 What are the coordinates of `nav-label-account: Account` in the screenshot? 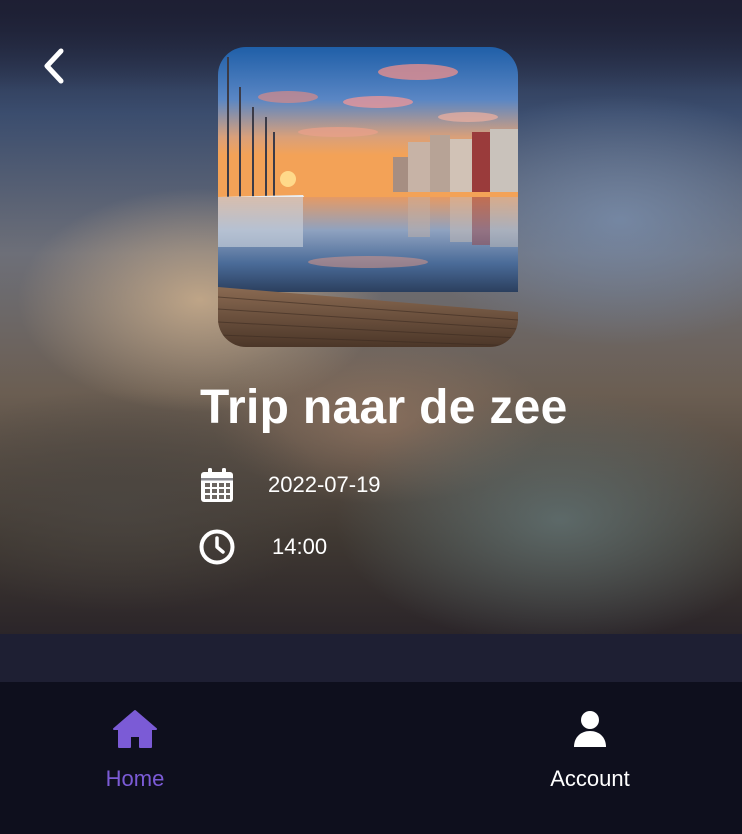 It's located at (590, 778).